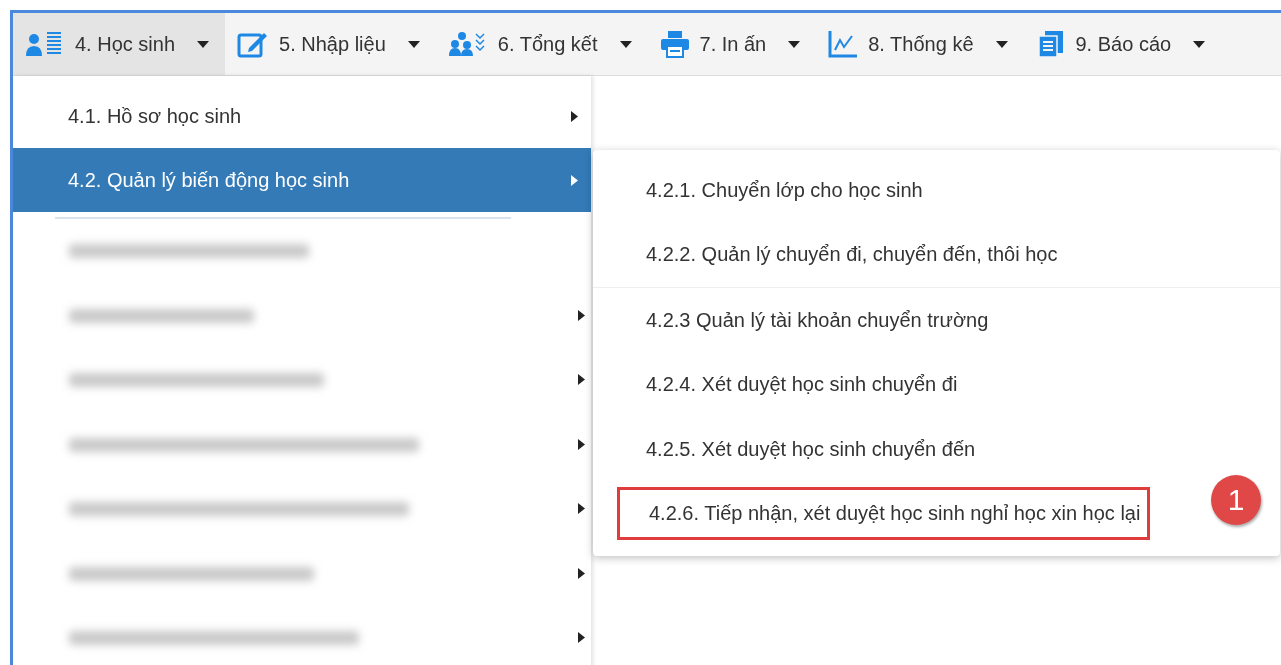  I want to click on menu-bar-item: 7. In ấn, so click(732, 44).